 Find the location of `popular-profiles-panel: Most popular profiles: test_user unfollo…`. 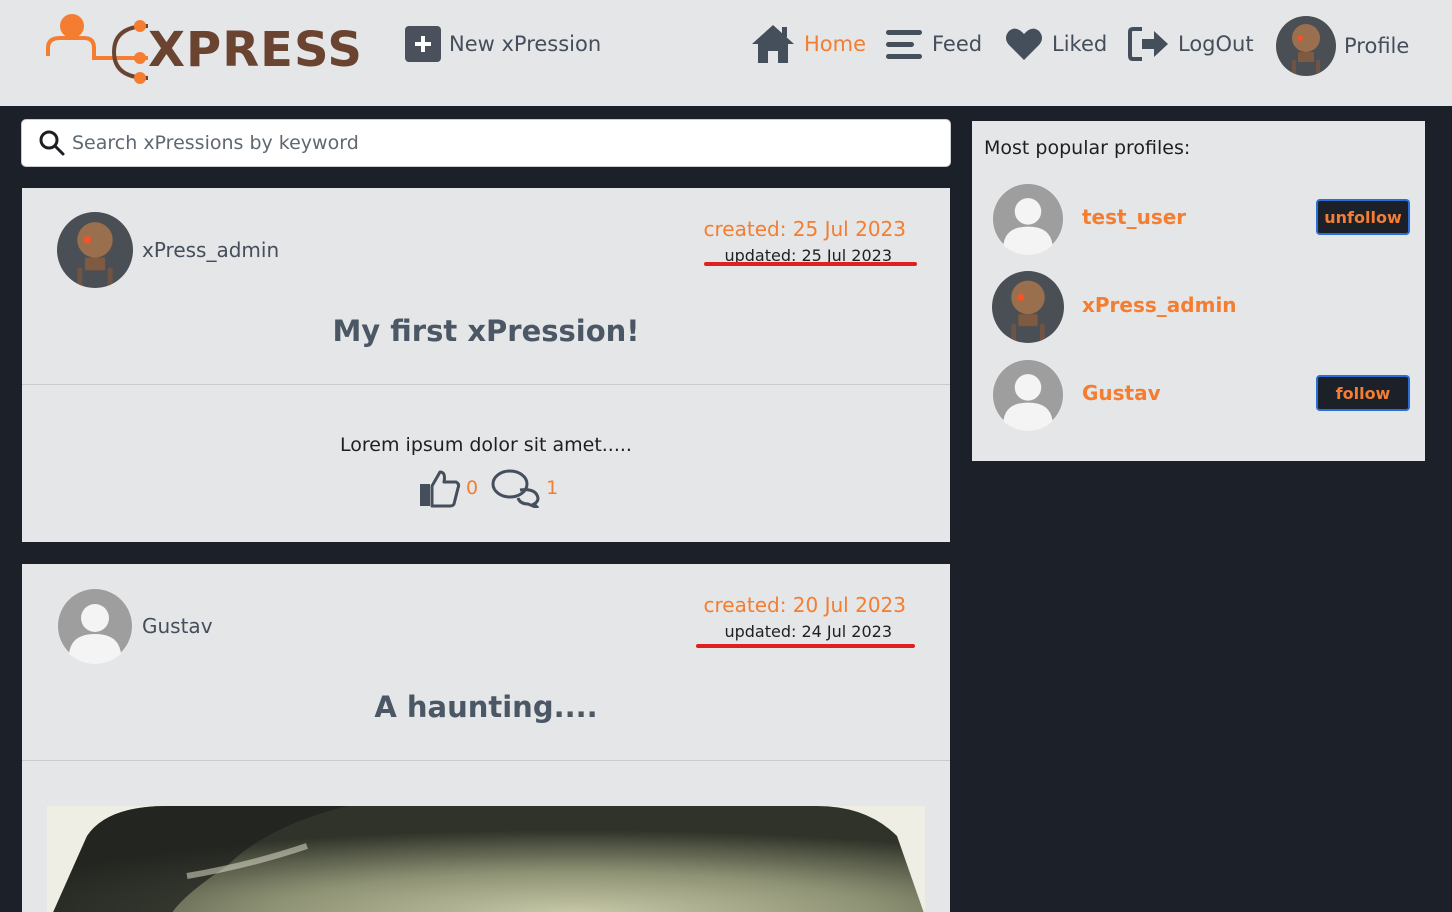

popular-profiles-panel: Most popular profiles: test_user unfollo… is located at coordinates (1198, 291).